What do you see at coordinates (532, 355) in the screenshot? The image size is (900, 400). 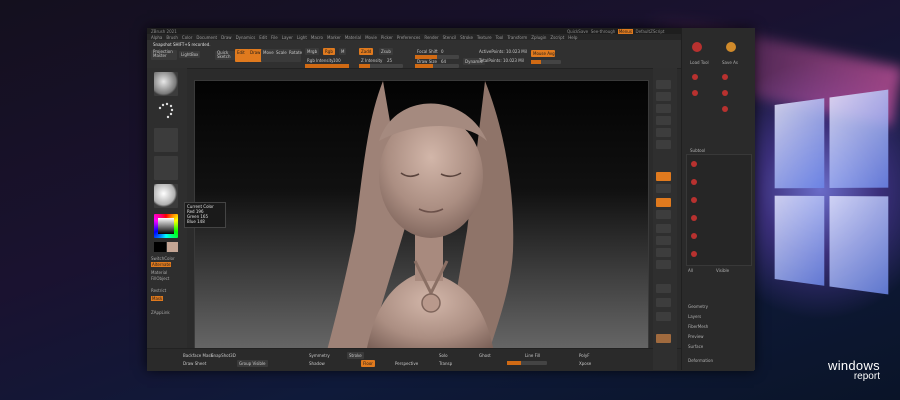 I see `line-fill-button: Line Fill` at bounding box center [532, 355].